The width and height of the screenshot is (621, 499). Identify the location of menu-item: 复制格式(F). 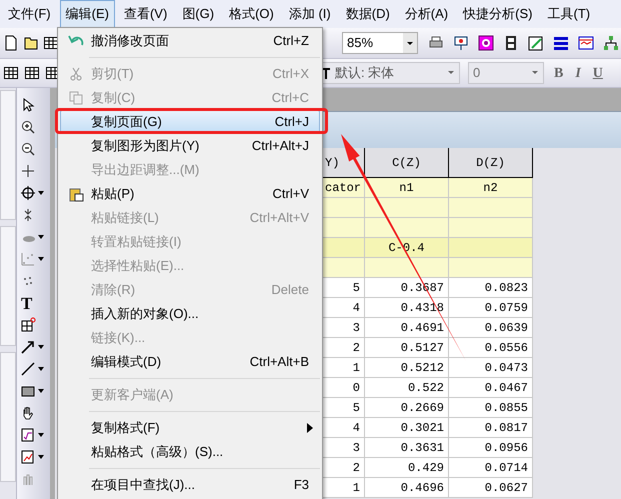
(190, 428).